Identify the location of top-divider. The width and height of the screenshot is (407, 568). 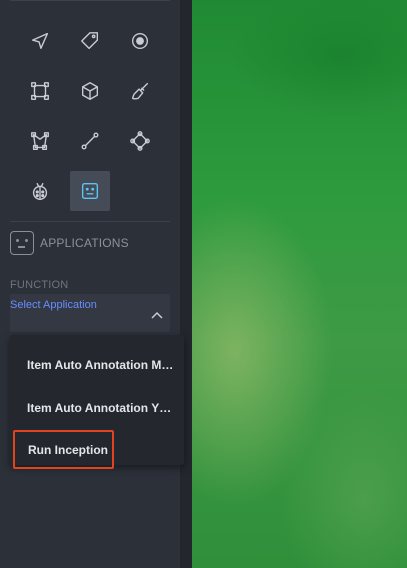
(90, 0).